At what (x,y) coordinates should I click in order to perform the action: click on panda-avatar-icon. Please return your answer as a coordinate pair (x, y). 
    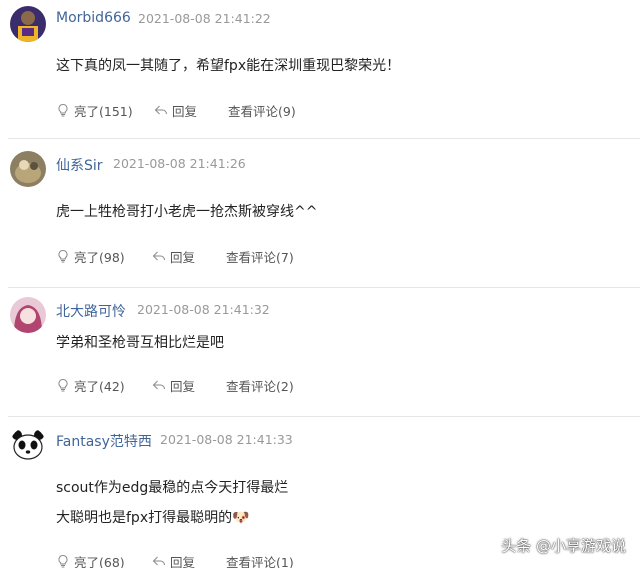
    Looking at the image, I should click on (28, 445).